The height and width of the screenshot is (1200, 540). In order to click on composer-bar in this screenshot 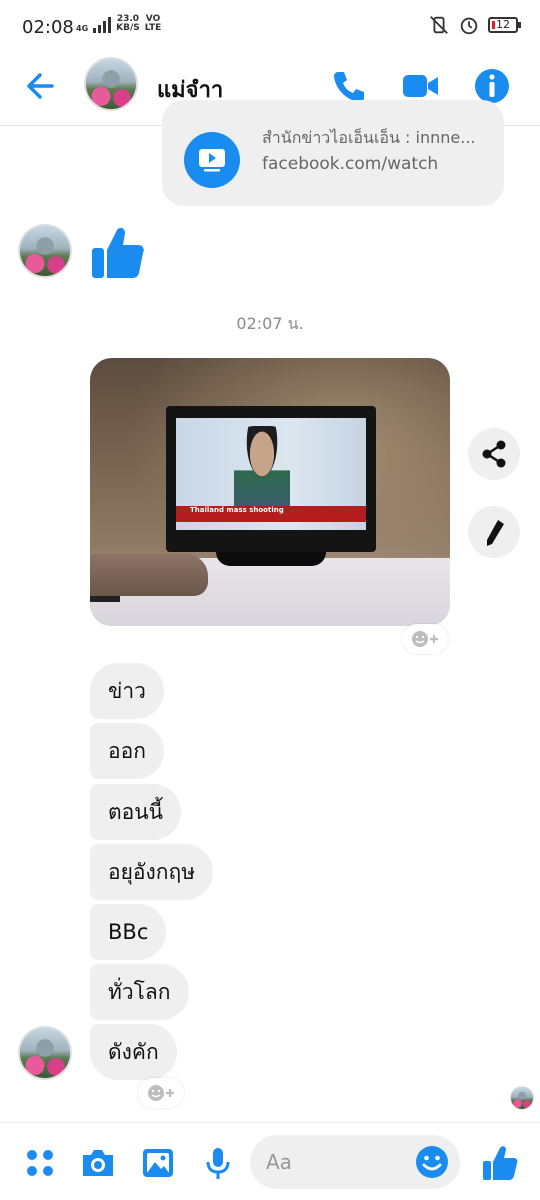, I will do `click(270, 1161)`.